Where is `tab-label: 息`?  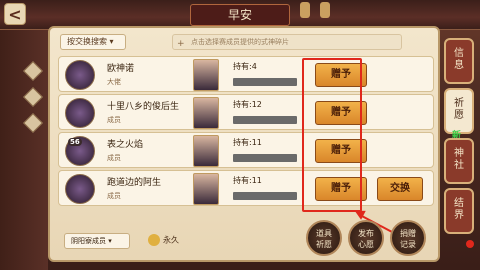 tab-label: 息 is located at coordinates (459, 65).